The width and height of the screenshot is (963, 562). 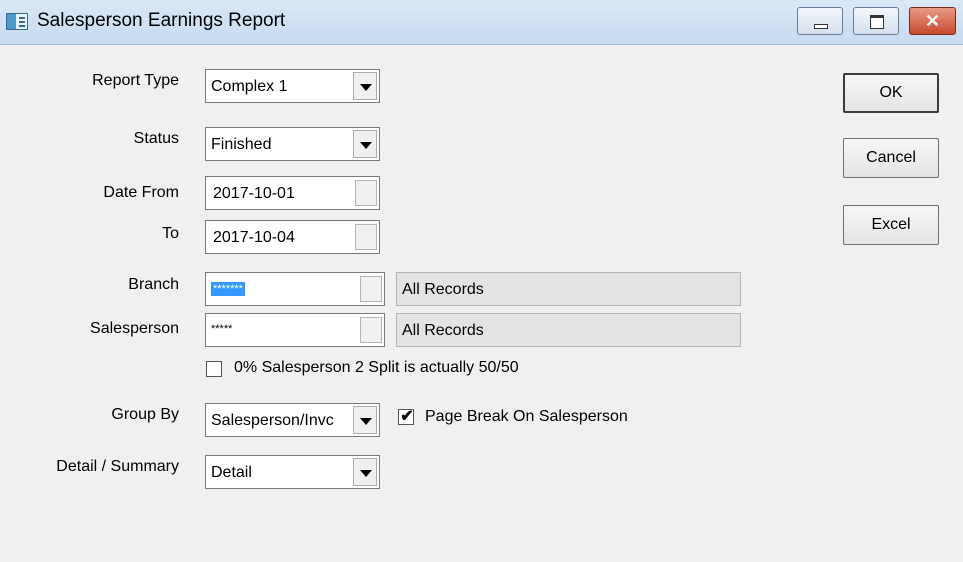 I want to click on maximize-icon, so click(x=877, y=22).